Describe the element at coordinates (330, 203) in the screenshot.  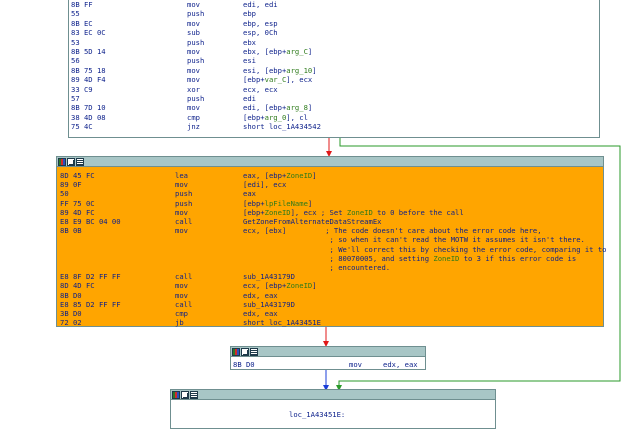
I see `instruction-row: FF 75 0C push [ebp+lpFileName]` at that location.